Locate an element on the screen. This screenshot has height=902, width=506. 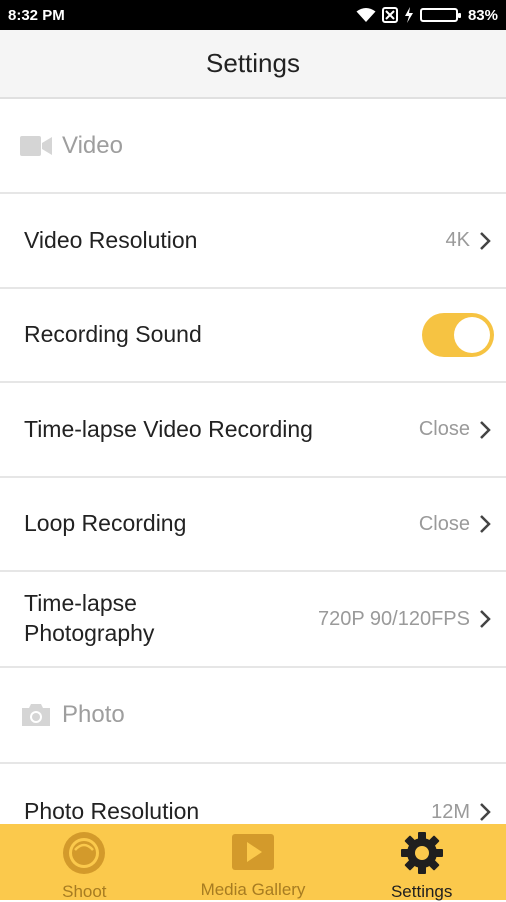
photo-resolution-value: 12M is located at coordinates (450, 811).